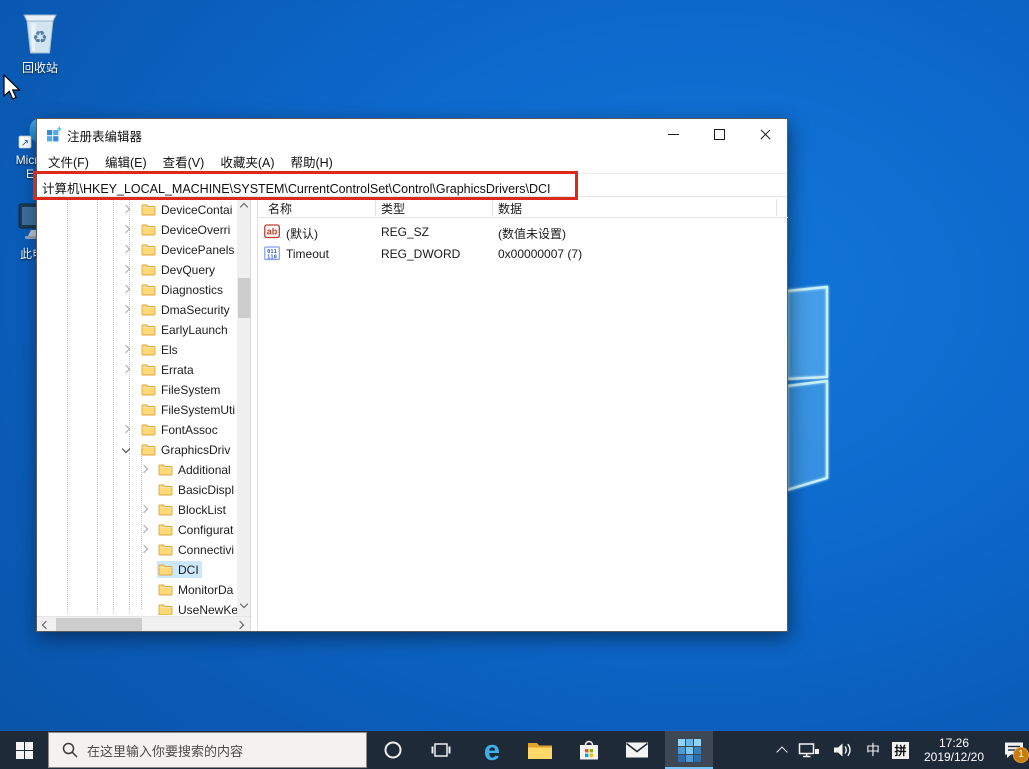 This screenshot has width=1029, height=769. Describe the element at coordinates (196, 529) in the screenshot. I see `tree-node: Configurat` at that location.